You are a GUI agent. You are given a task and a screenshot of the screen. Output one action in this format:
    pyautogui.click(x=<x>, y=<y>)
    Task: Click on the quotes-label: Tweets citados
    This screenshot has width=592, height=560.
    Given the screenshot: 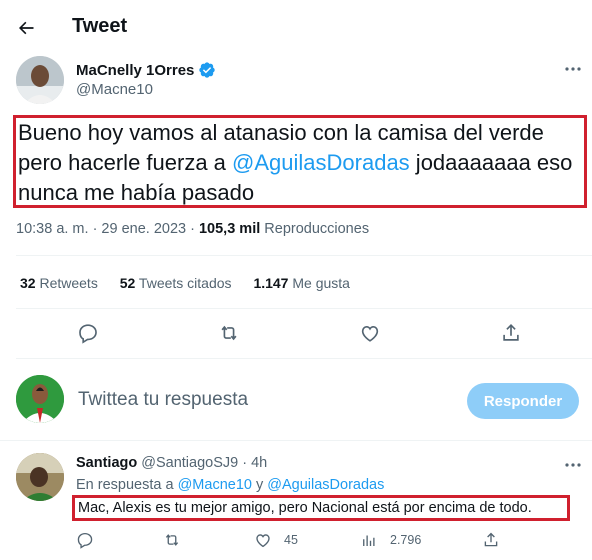 What is the action you would take?
    pyautogui.click(x=183, y=283)
    